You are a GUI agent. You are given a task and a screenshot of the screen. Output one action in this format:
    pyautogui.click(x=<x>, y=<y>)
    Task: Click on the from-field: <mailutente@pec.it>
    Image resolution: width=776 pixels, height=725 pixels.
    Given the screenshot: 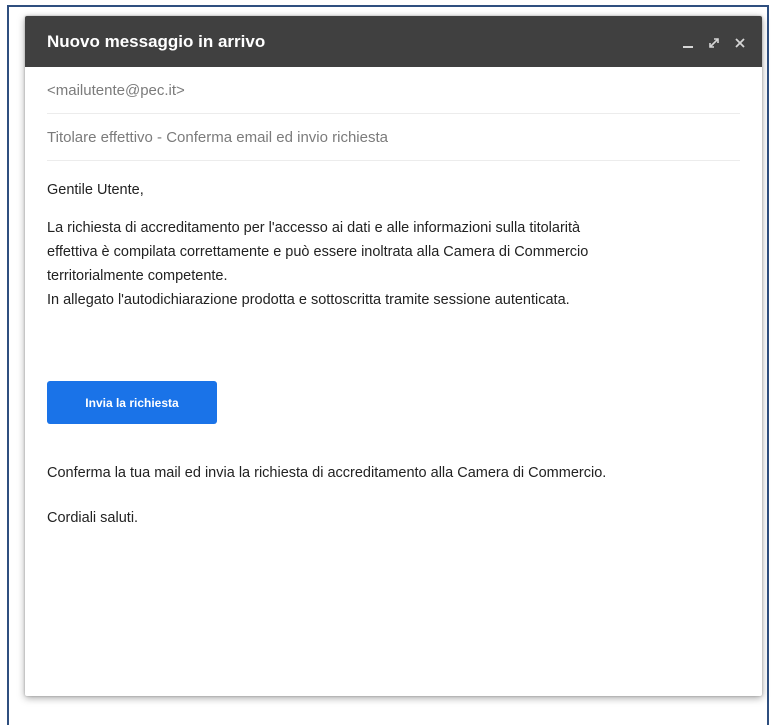 What is the action you would take?
    pyautogui.click(x=393, y=90)
    